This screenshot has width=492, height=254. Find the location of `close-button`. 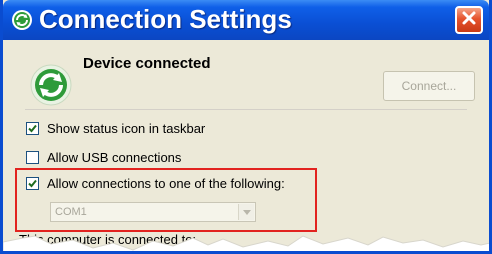

close-button is located at coordinates (469, 20).